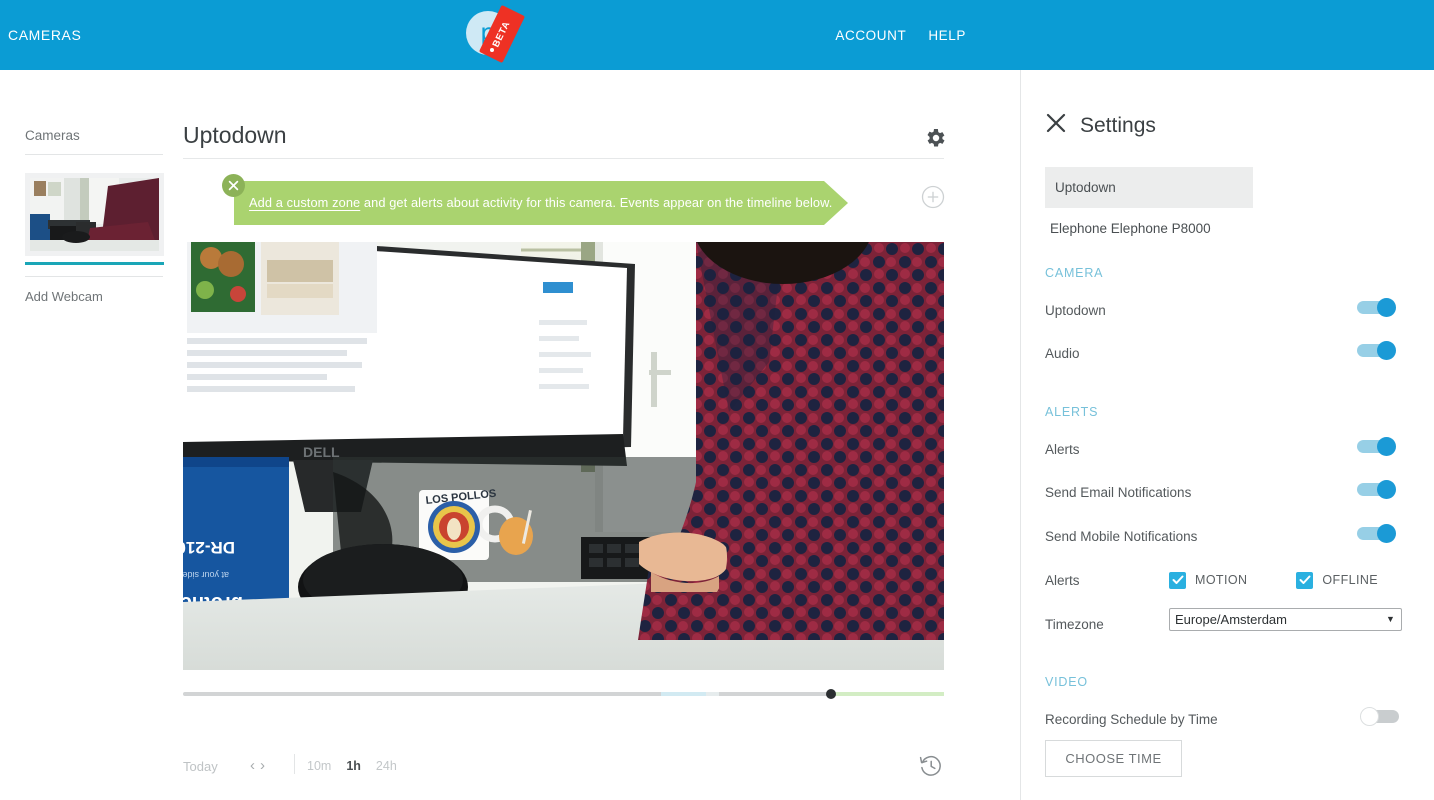  I want to click on setting-label-timezone: Timezone, so click(1074, 624).